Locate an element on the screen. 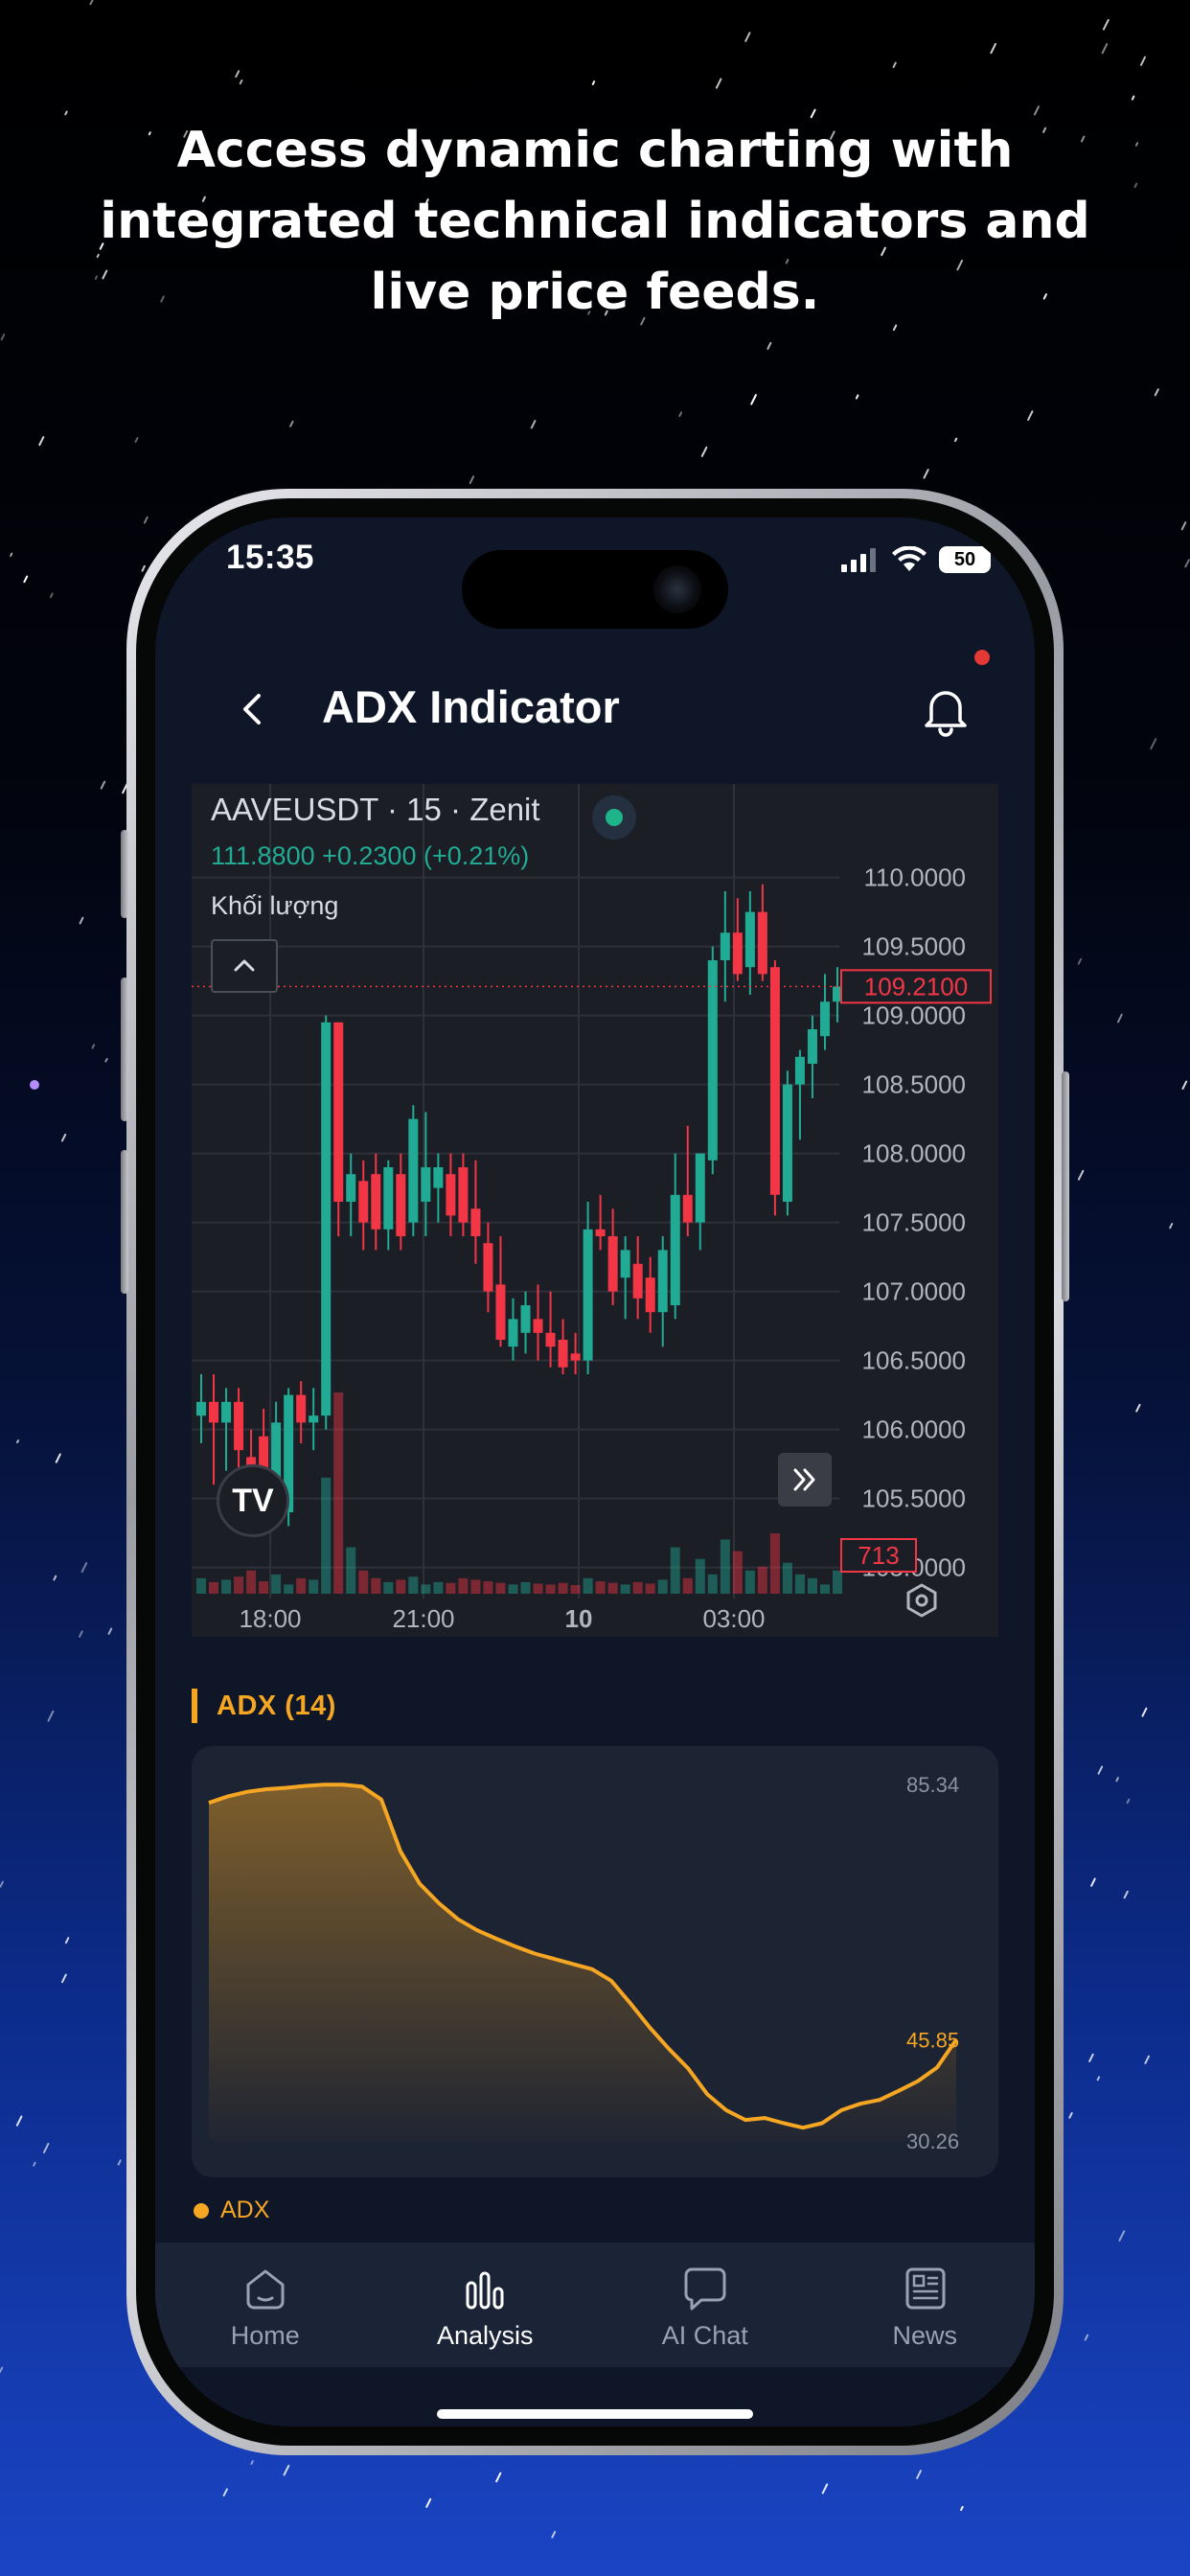  double-chevron-right-icon is located at coordinates (804, 1479).